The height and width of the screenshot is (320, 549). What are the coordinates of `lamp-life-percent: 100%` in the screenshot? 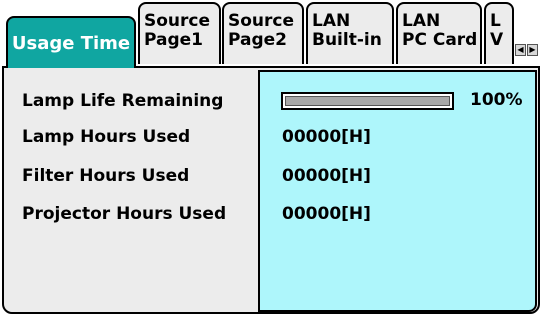 It's located at (496, 100).